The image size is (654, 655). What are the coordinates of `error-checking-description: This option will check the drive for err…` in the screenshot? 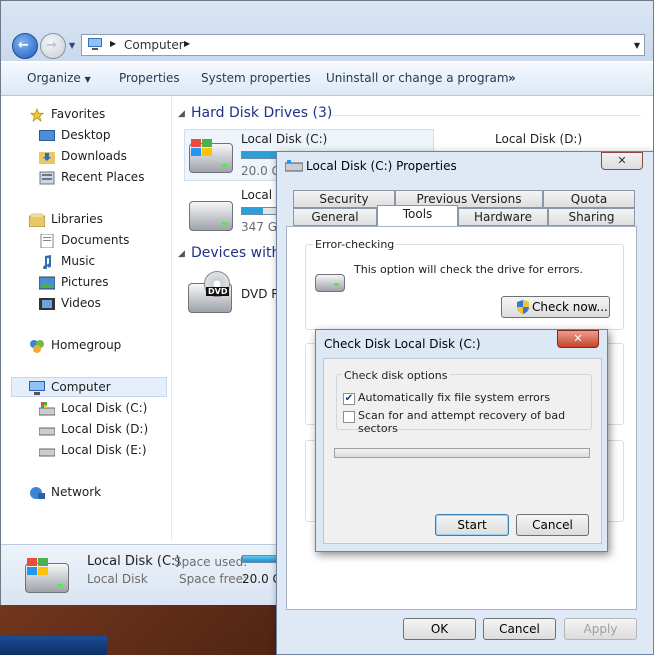 It's located at (468, 269).